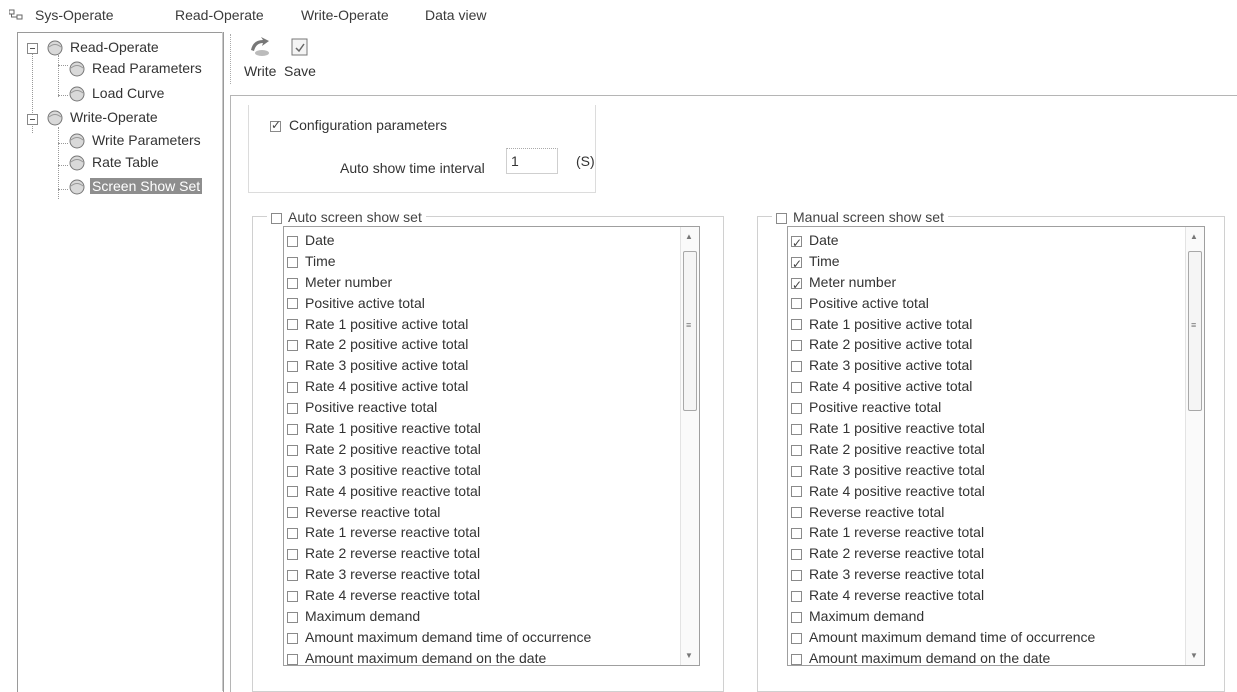  I want to click on collapse-read-operate-icon, so click(32, 48).